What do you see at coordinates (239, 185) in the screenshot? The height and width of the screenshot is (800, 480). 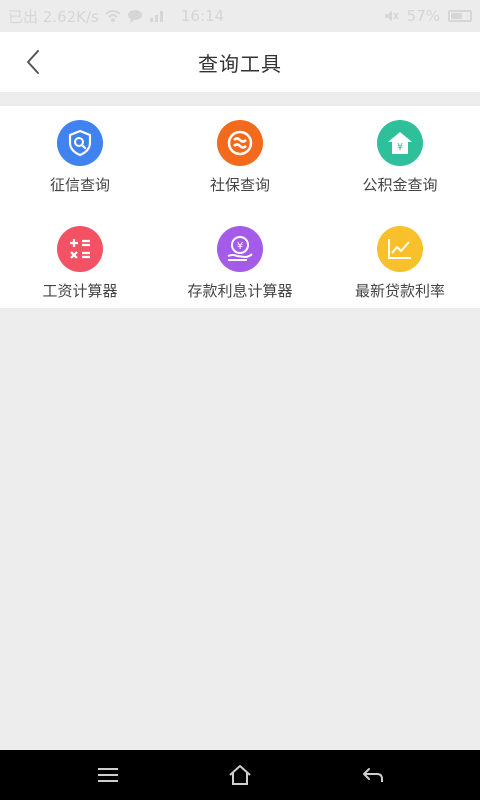 I see `tool-label: 社保查询` at bounding box center [239, 185].